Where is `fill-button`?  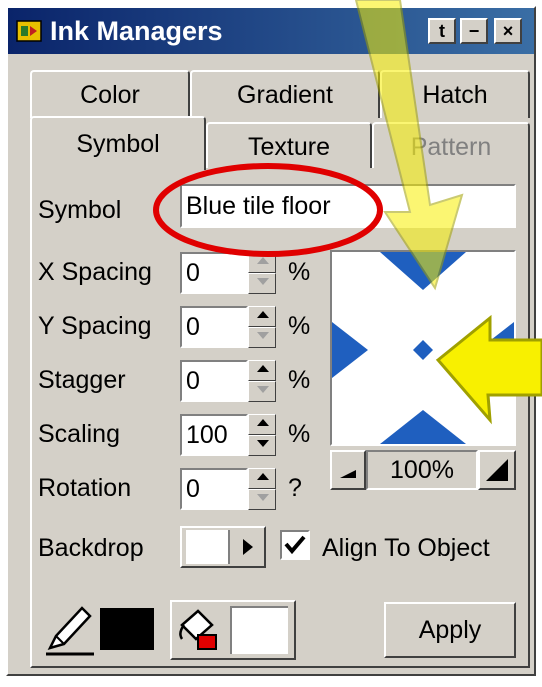 fill-button is located at coordinates (233, 630).